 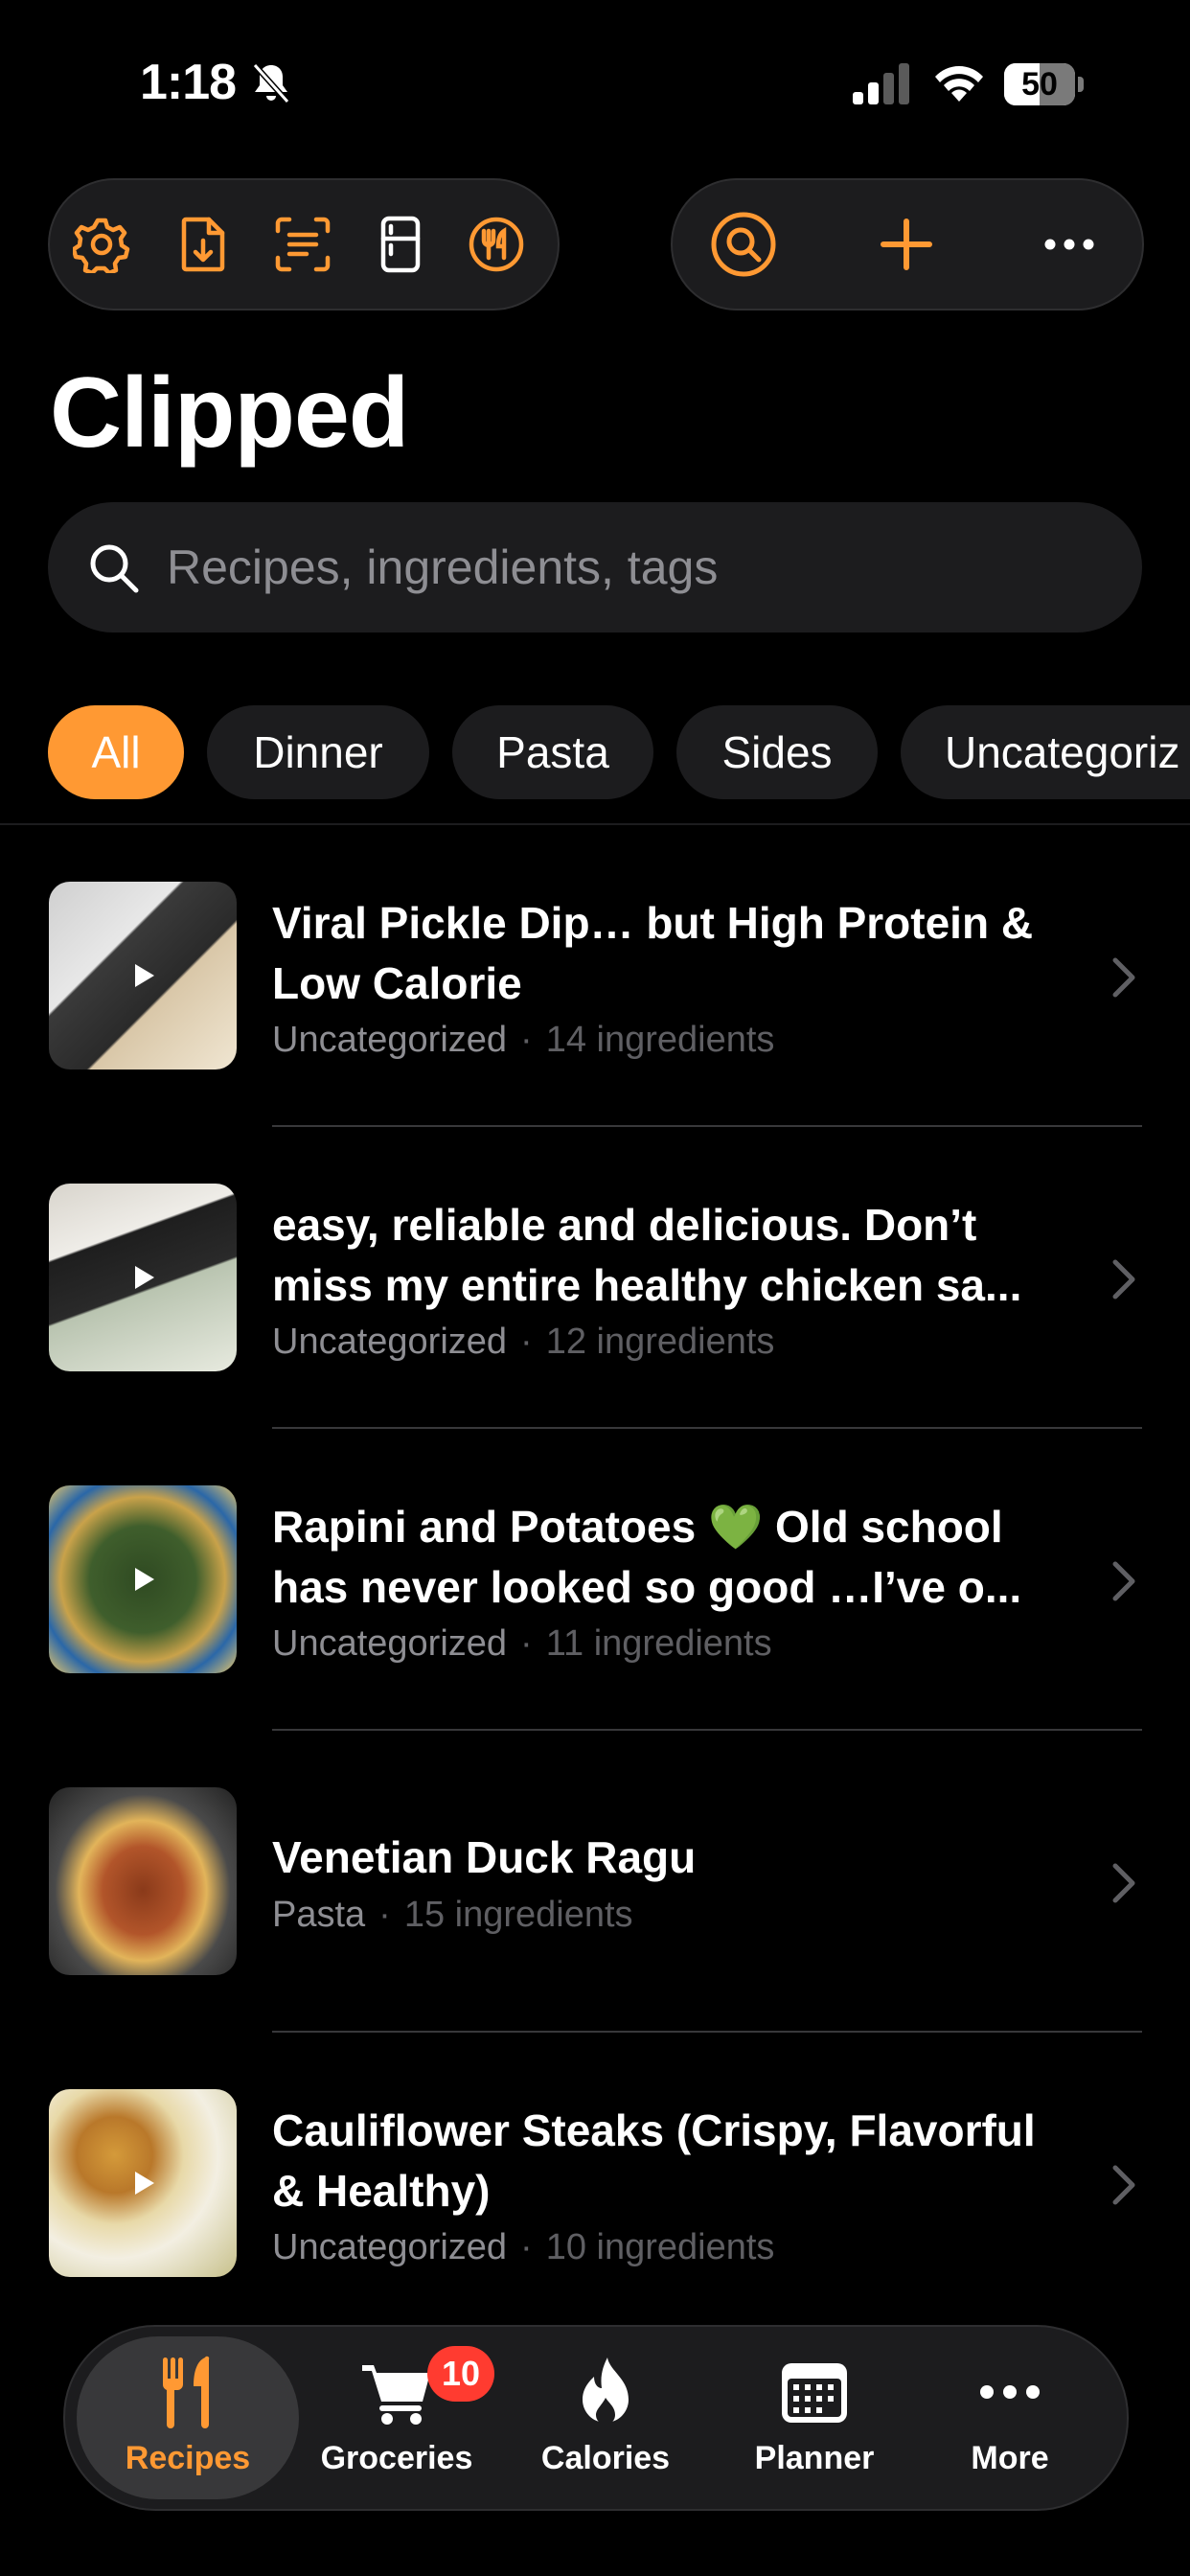 What do you see at coordinates (396, 2395) in the screenshot?
I see `cart-icon` at bounding box center [396, 2395].